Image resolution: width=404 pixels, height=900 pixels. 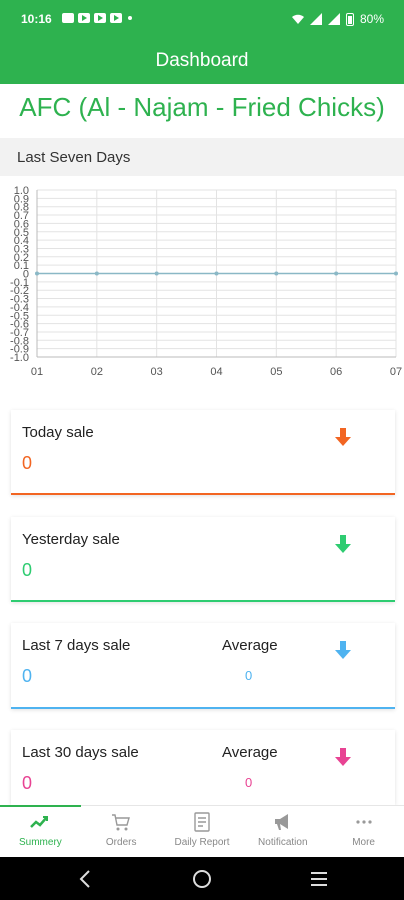 I want to click on system-navigation-bar, so click(x=202, y=878).